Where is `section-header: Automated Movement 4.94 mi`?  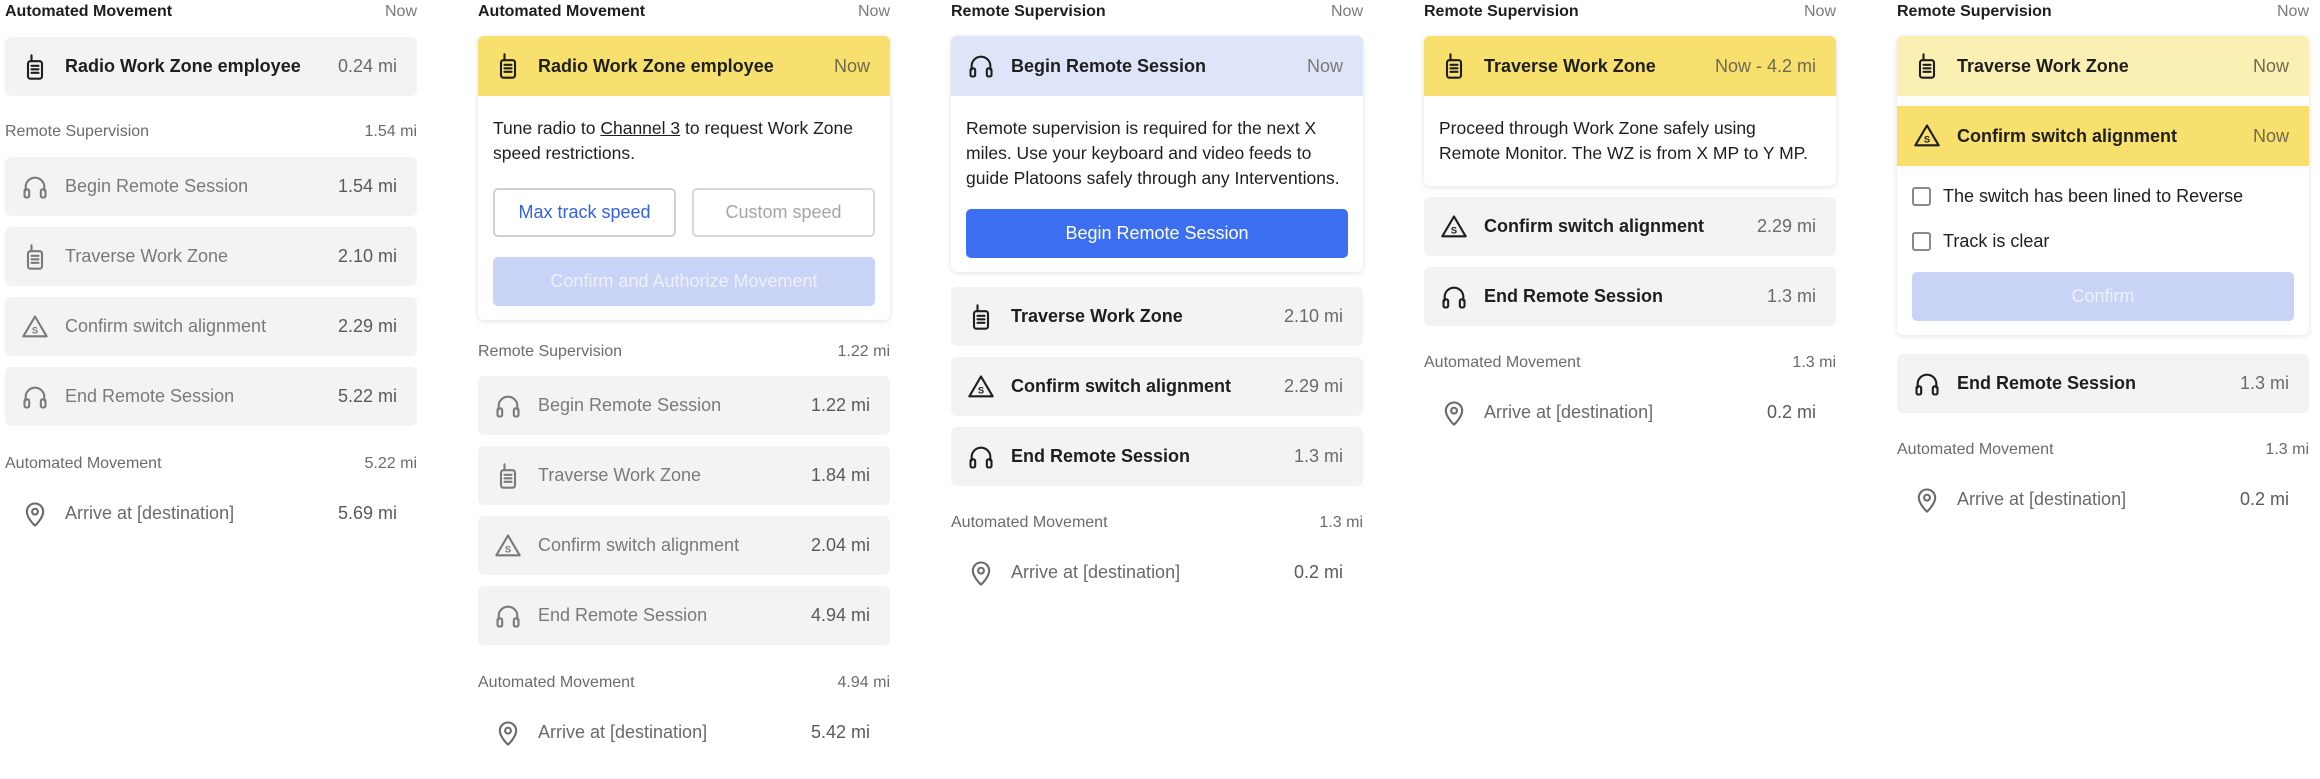 section-header: Automated Movement 4.94 mi is located at coordinates (684, 683).